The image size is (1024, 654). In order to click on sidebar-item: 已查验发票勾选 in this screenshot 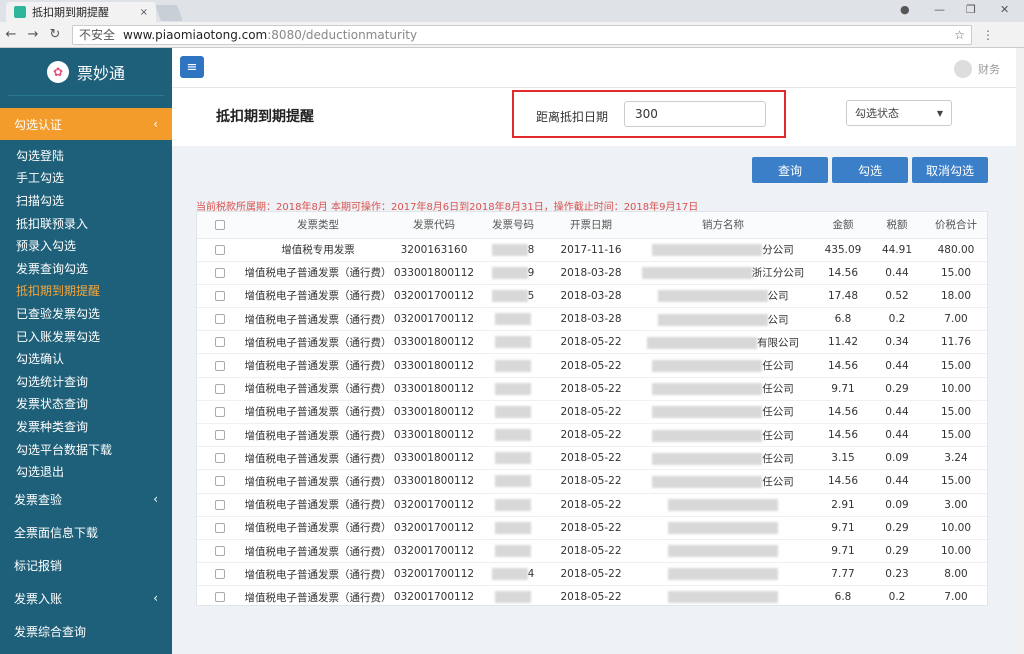, I will do `click(86, 313)`.